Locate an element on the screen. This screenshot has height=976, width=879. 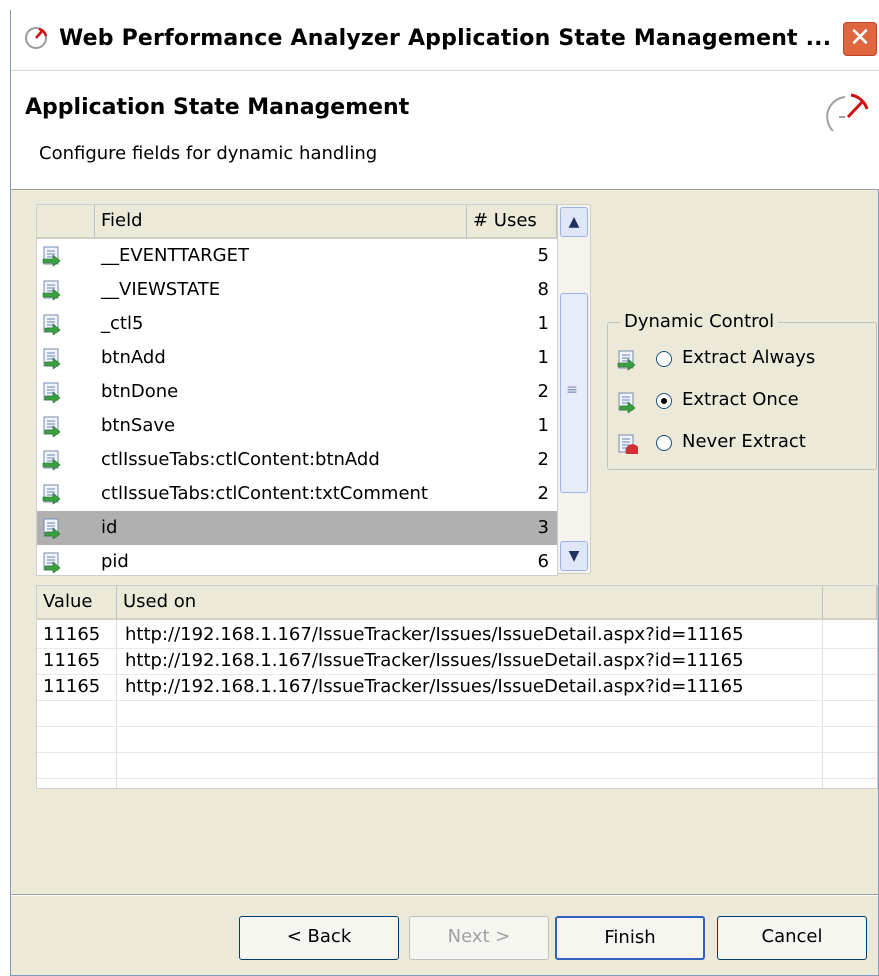
dynamic-control-legend: Dynamic Control is located at coordinates (699, 321).